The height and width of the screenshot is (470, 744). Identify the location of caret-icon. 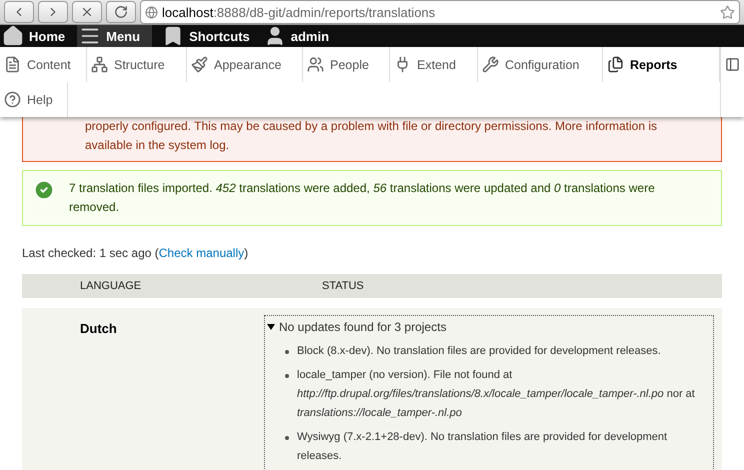
(271, 327).